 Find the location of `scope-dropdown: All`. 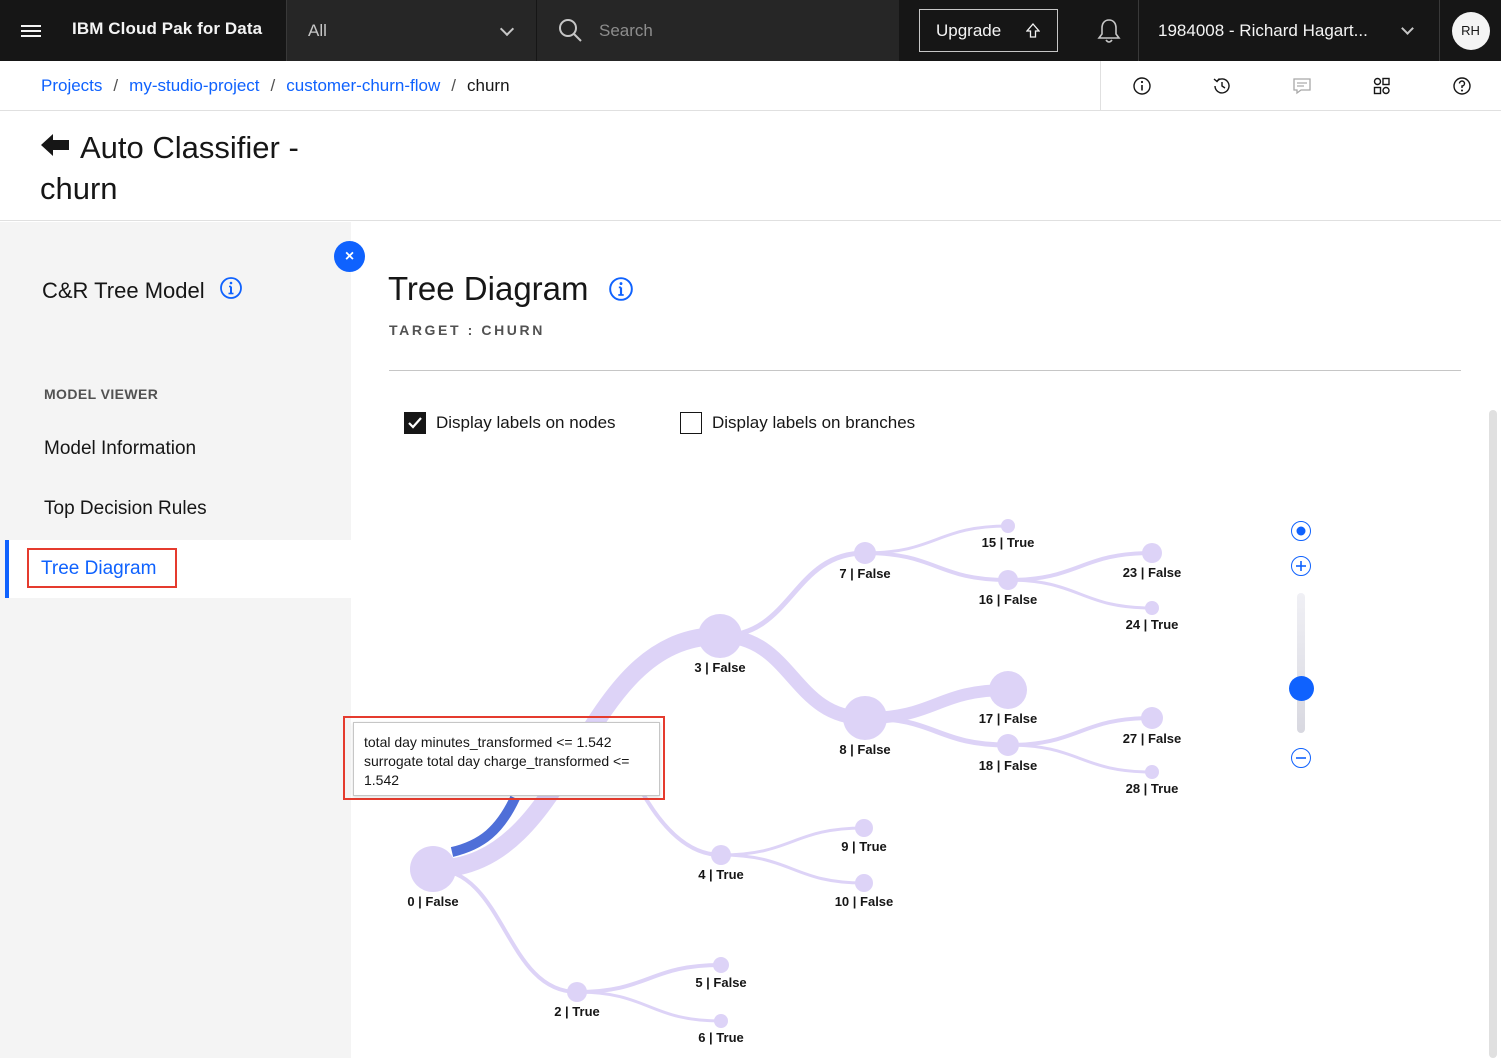

scope-dropdown: All is located at coordinates (411, 30).